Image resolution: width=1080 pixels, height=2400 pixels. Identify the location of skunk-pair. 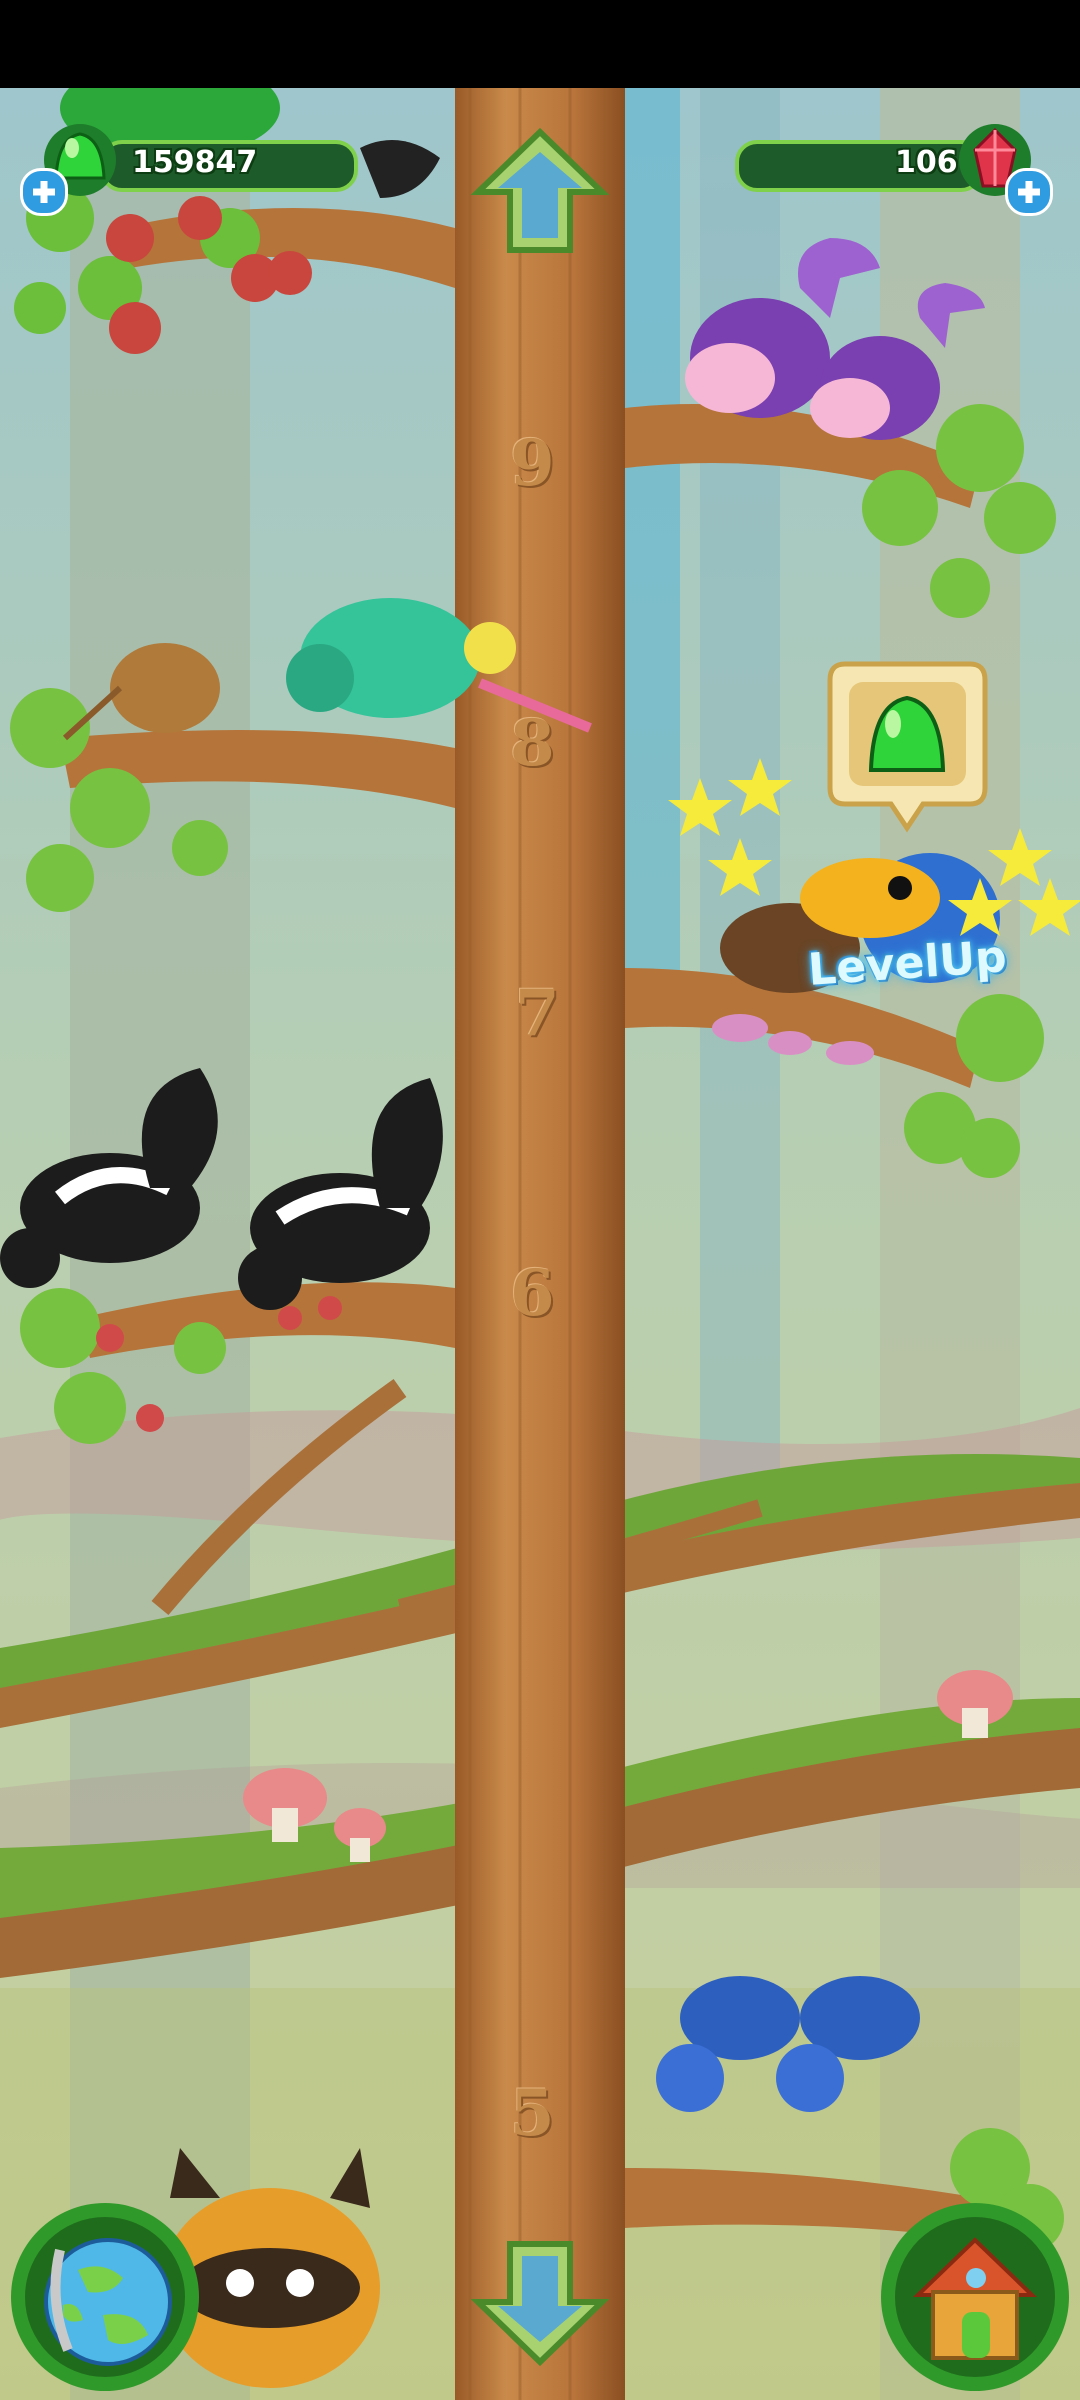
(225, 1178).